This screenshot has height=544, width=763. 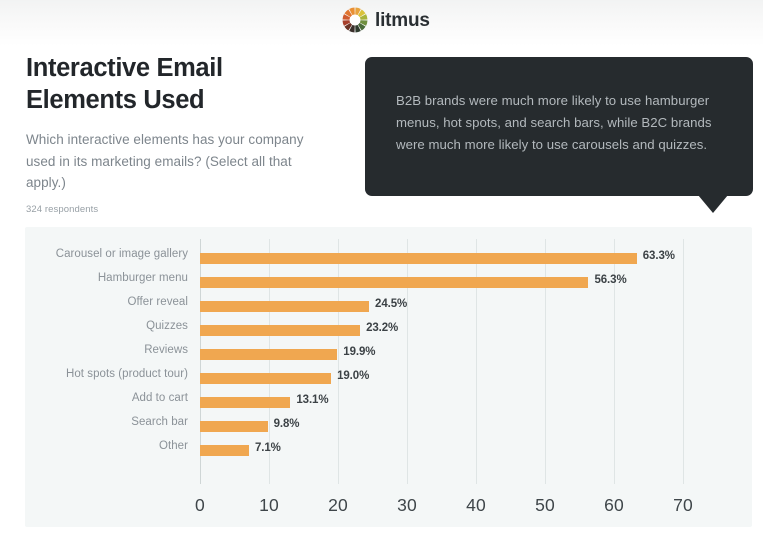 I want to click on bar-row: Hot spots (product tour) 19.0%, so click(x=374, y=379).